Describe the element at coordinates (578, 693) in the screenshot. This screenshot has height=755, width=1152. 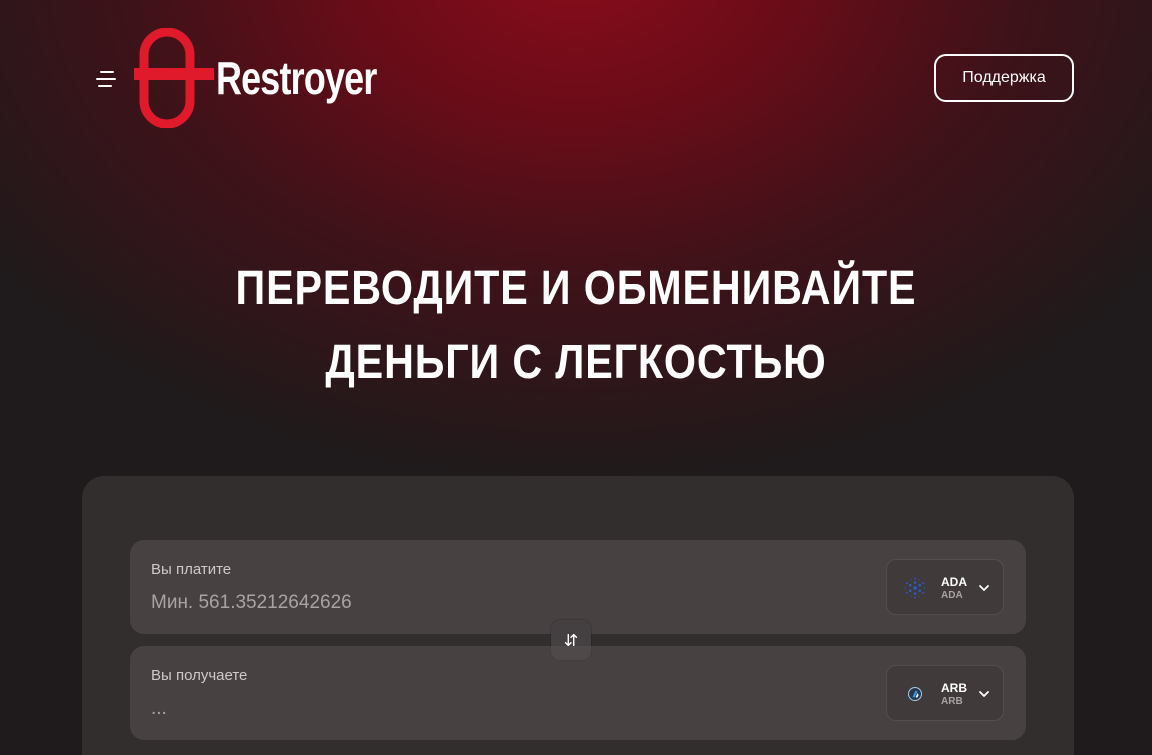
I see `receive-field: Вы получаете ARB ARB` at that location.